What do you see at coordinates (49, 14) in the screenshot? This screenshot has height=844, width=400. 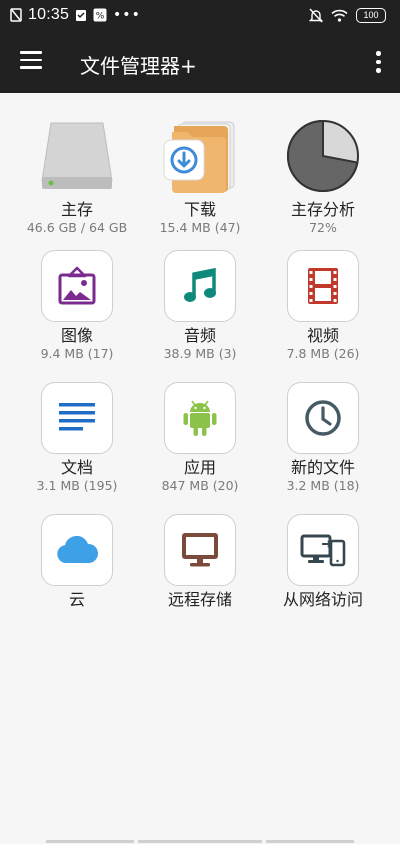 I see `status-time: 10:35` at bounding box center [49, 14].